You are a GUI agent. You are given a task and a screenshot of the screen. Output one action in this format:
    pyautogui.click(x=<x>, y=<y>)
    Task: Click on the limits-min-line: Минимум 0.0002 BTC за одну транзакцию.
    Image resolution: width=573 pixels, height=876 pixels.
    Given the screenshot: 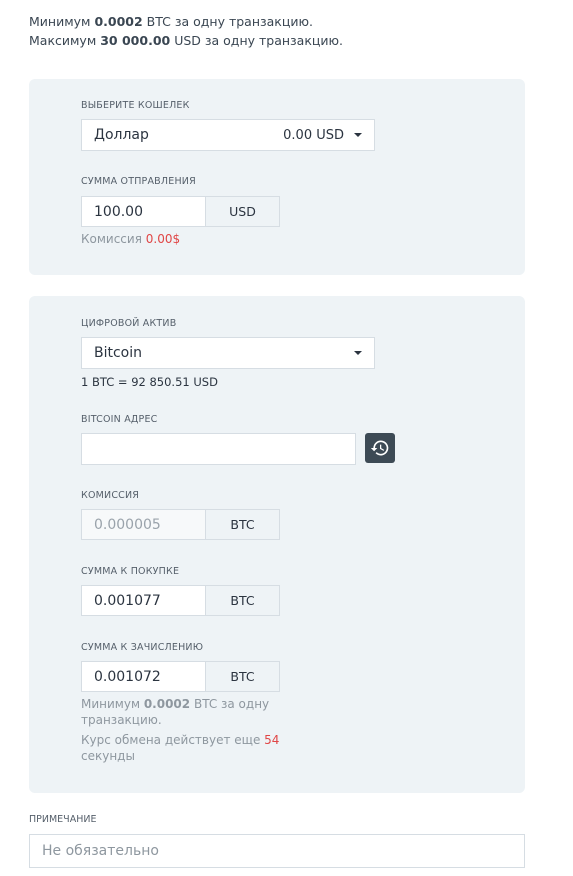 What is the action you would take?
    pyautogui.click(x=186, y=21)
    